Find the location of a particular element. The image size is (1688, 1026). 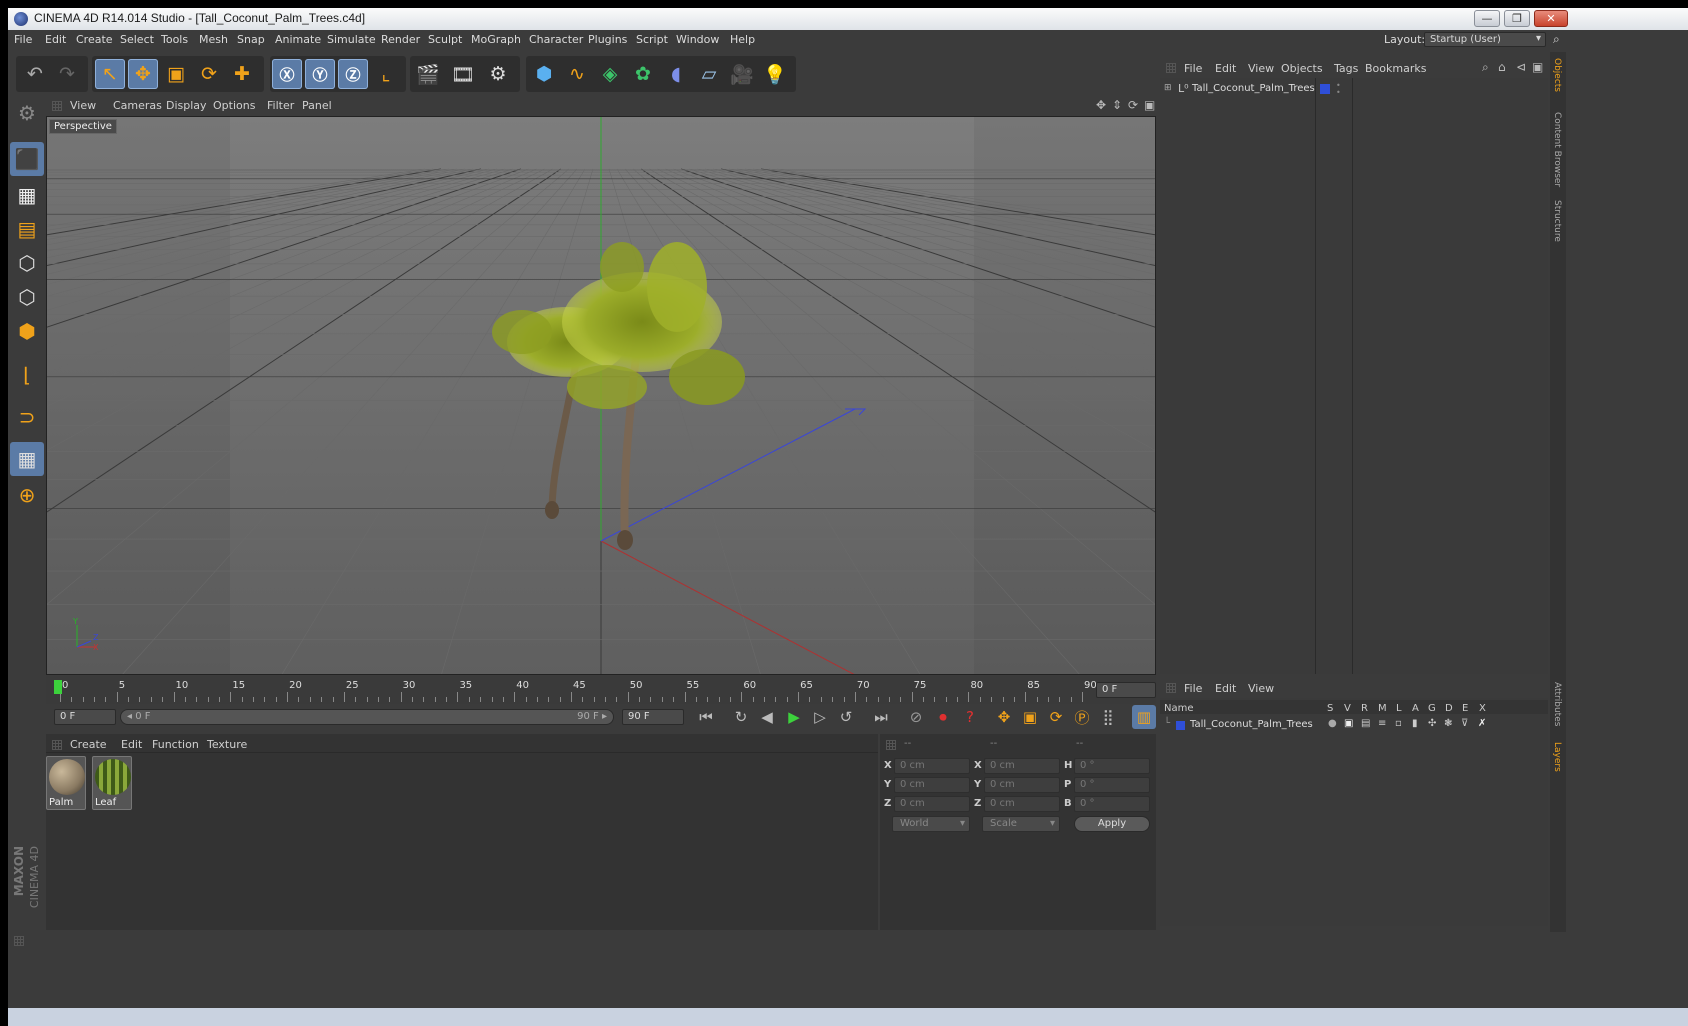

polygons-mode-icon: ⬢ is located at coordinates (27, 331).